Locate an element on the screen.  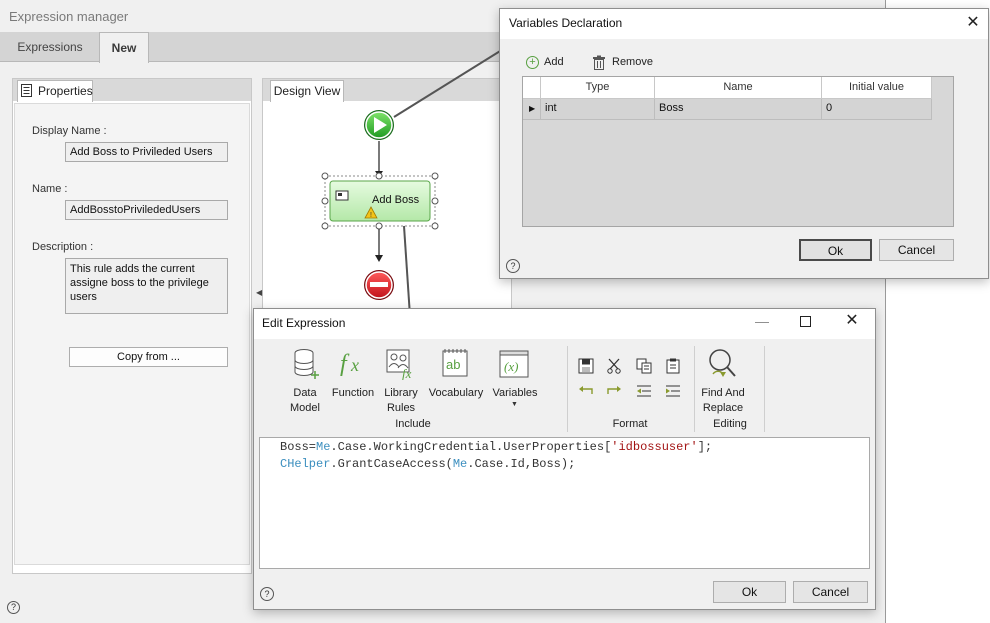
variables-button: Variables is located at coordinates (515, 393).